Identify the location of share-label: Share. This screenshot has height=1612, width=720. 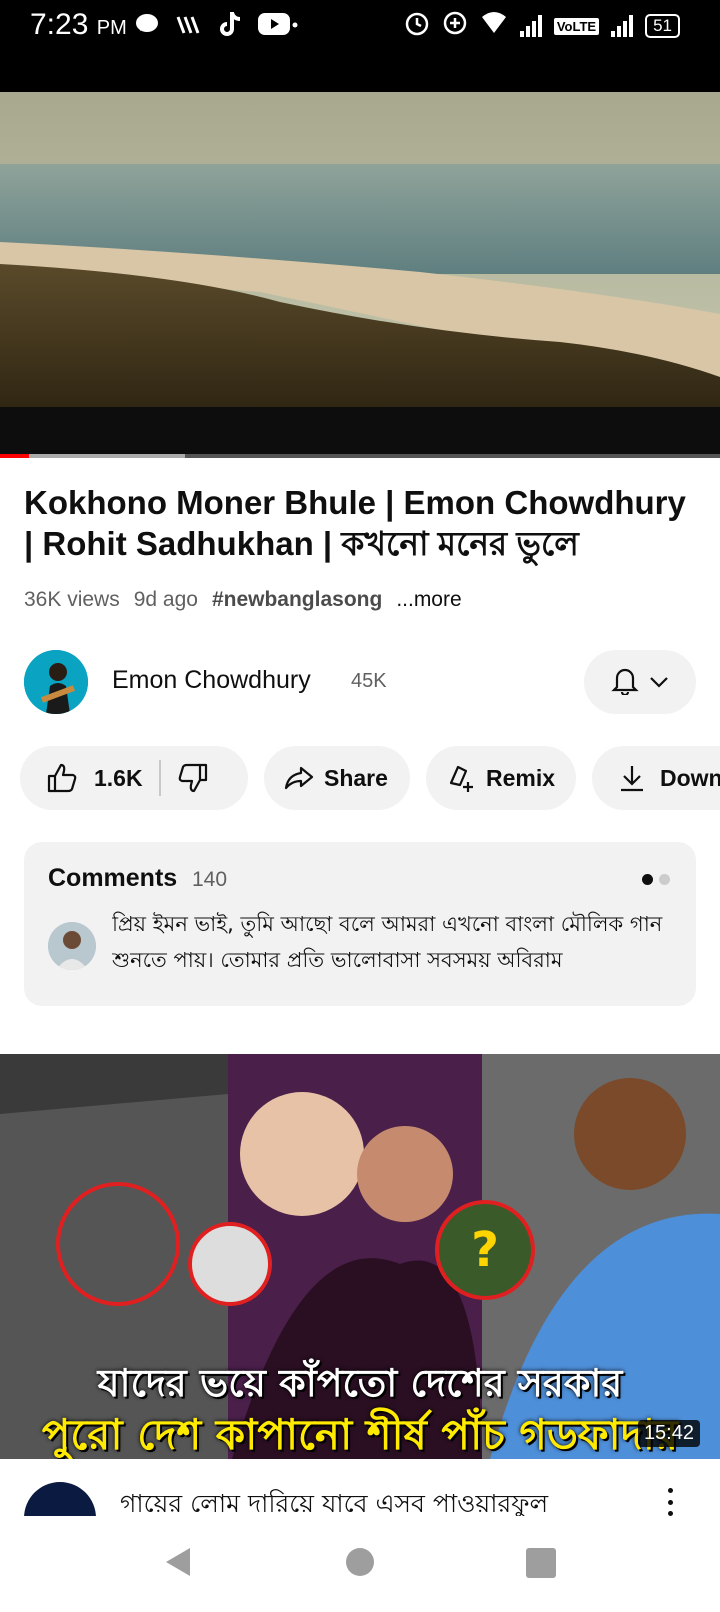
(356, 777).